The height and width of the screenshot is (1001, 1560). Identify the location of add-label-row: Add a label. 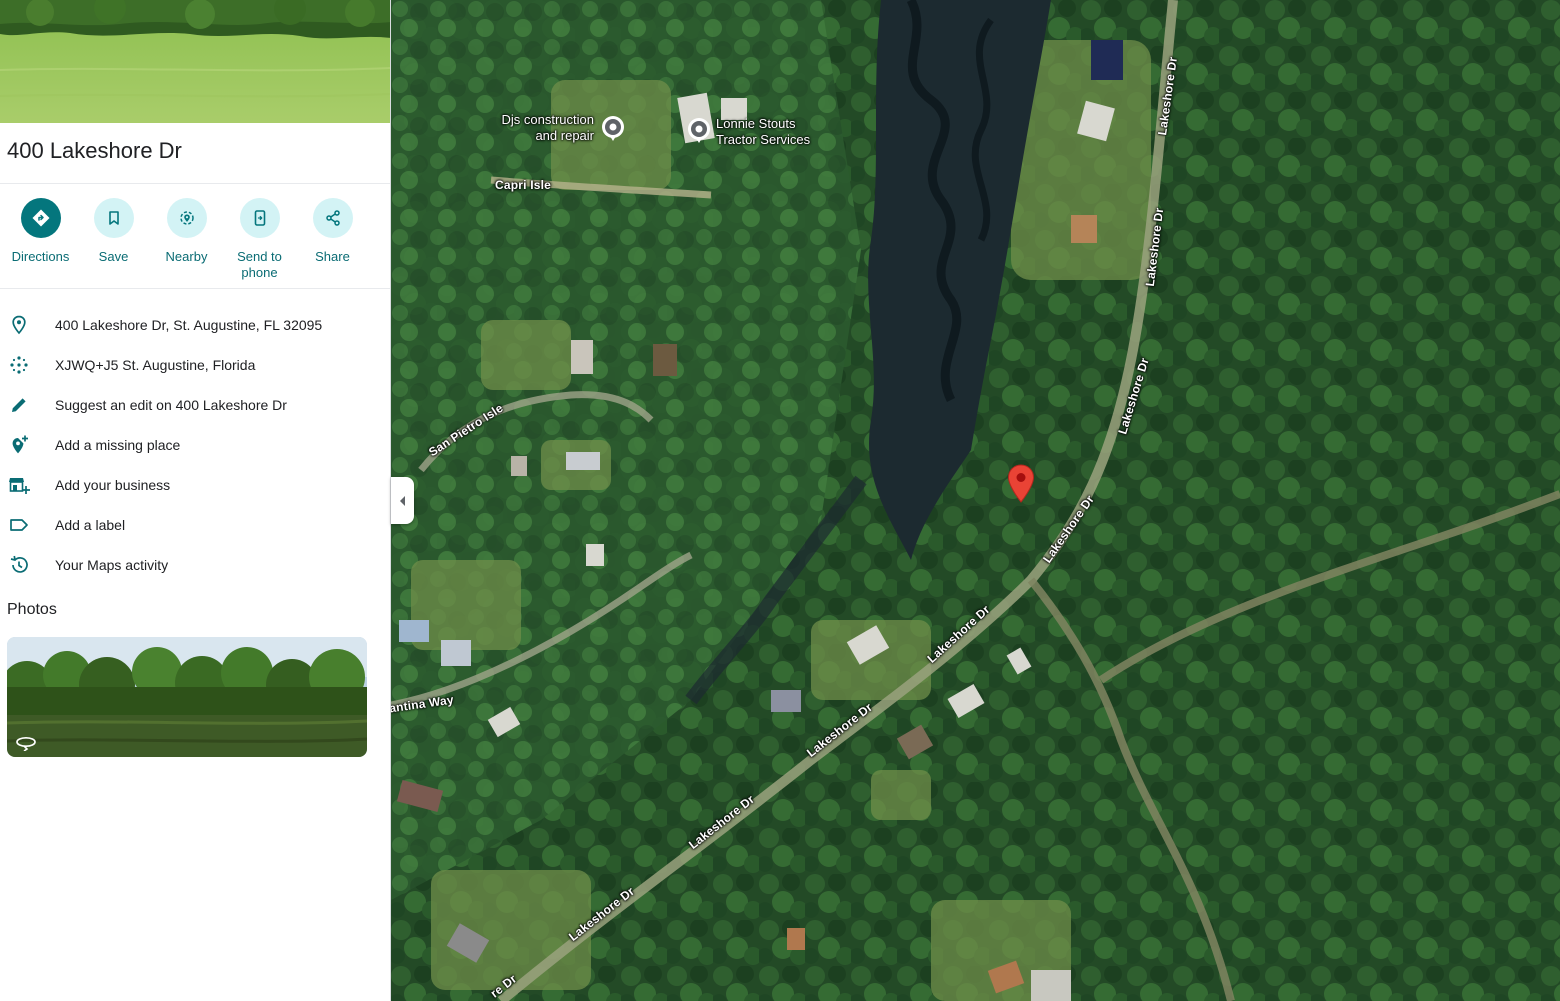
(195, 525).